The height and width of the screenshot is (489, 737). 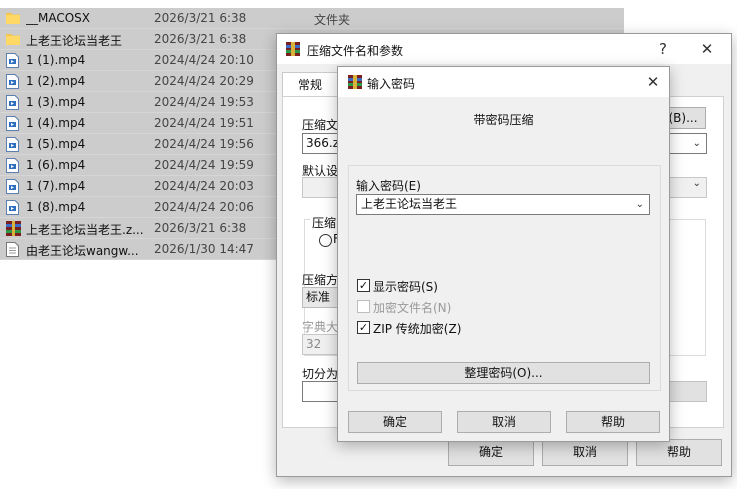 What do you see at coordinates (13, 228) in the screenshot?
I see `winrar-archive-icon` at bounding box center [13, 228].